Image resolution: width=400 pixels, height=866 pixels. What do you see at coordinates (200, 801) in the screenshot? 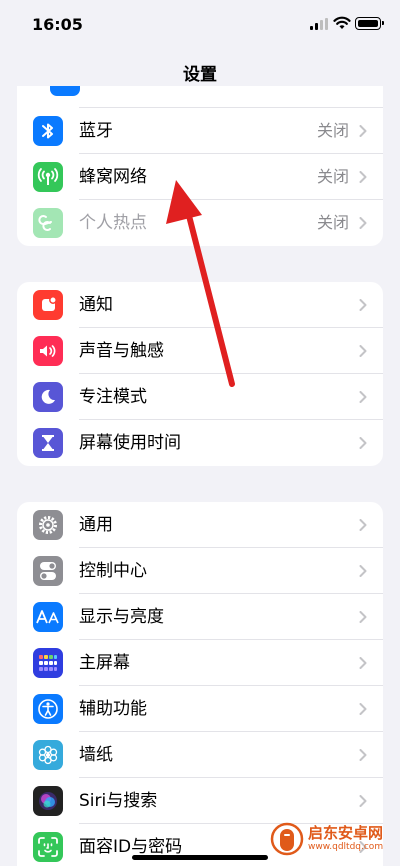
I see `row-siri-search: Siri与搜索` at bounding box center [200, 801].